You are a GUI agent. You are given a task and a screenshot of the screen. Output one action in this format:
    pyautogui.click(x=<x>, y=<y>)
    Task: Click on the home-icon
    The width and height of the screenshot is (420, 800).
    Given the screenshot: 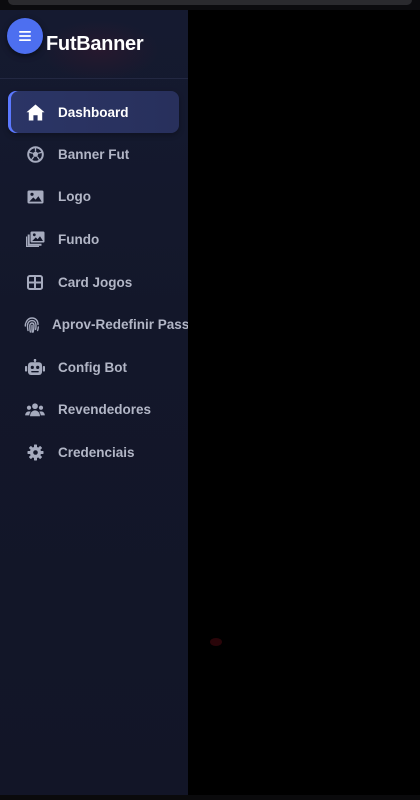 What is the action you would take?
    pyautogui.click(x=35, y=112)
    